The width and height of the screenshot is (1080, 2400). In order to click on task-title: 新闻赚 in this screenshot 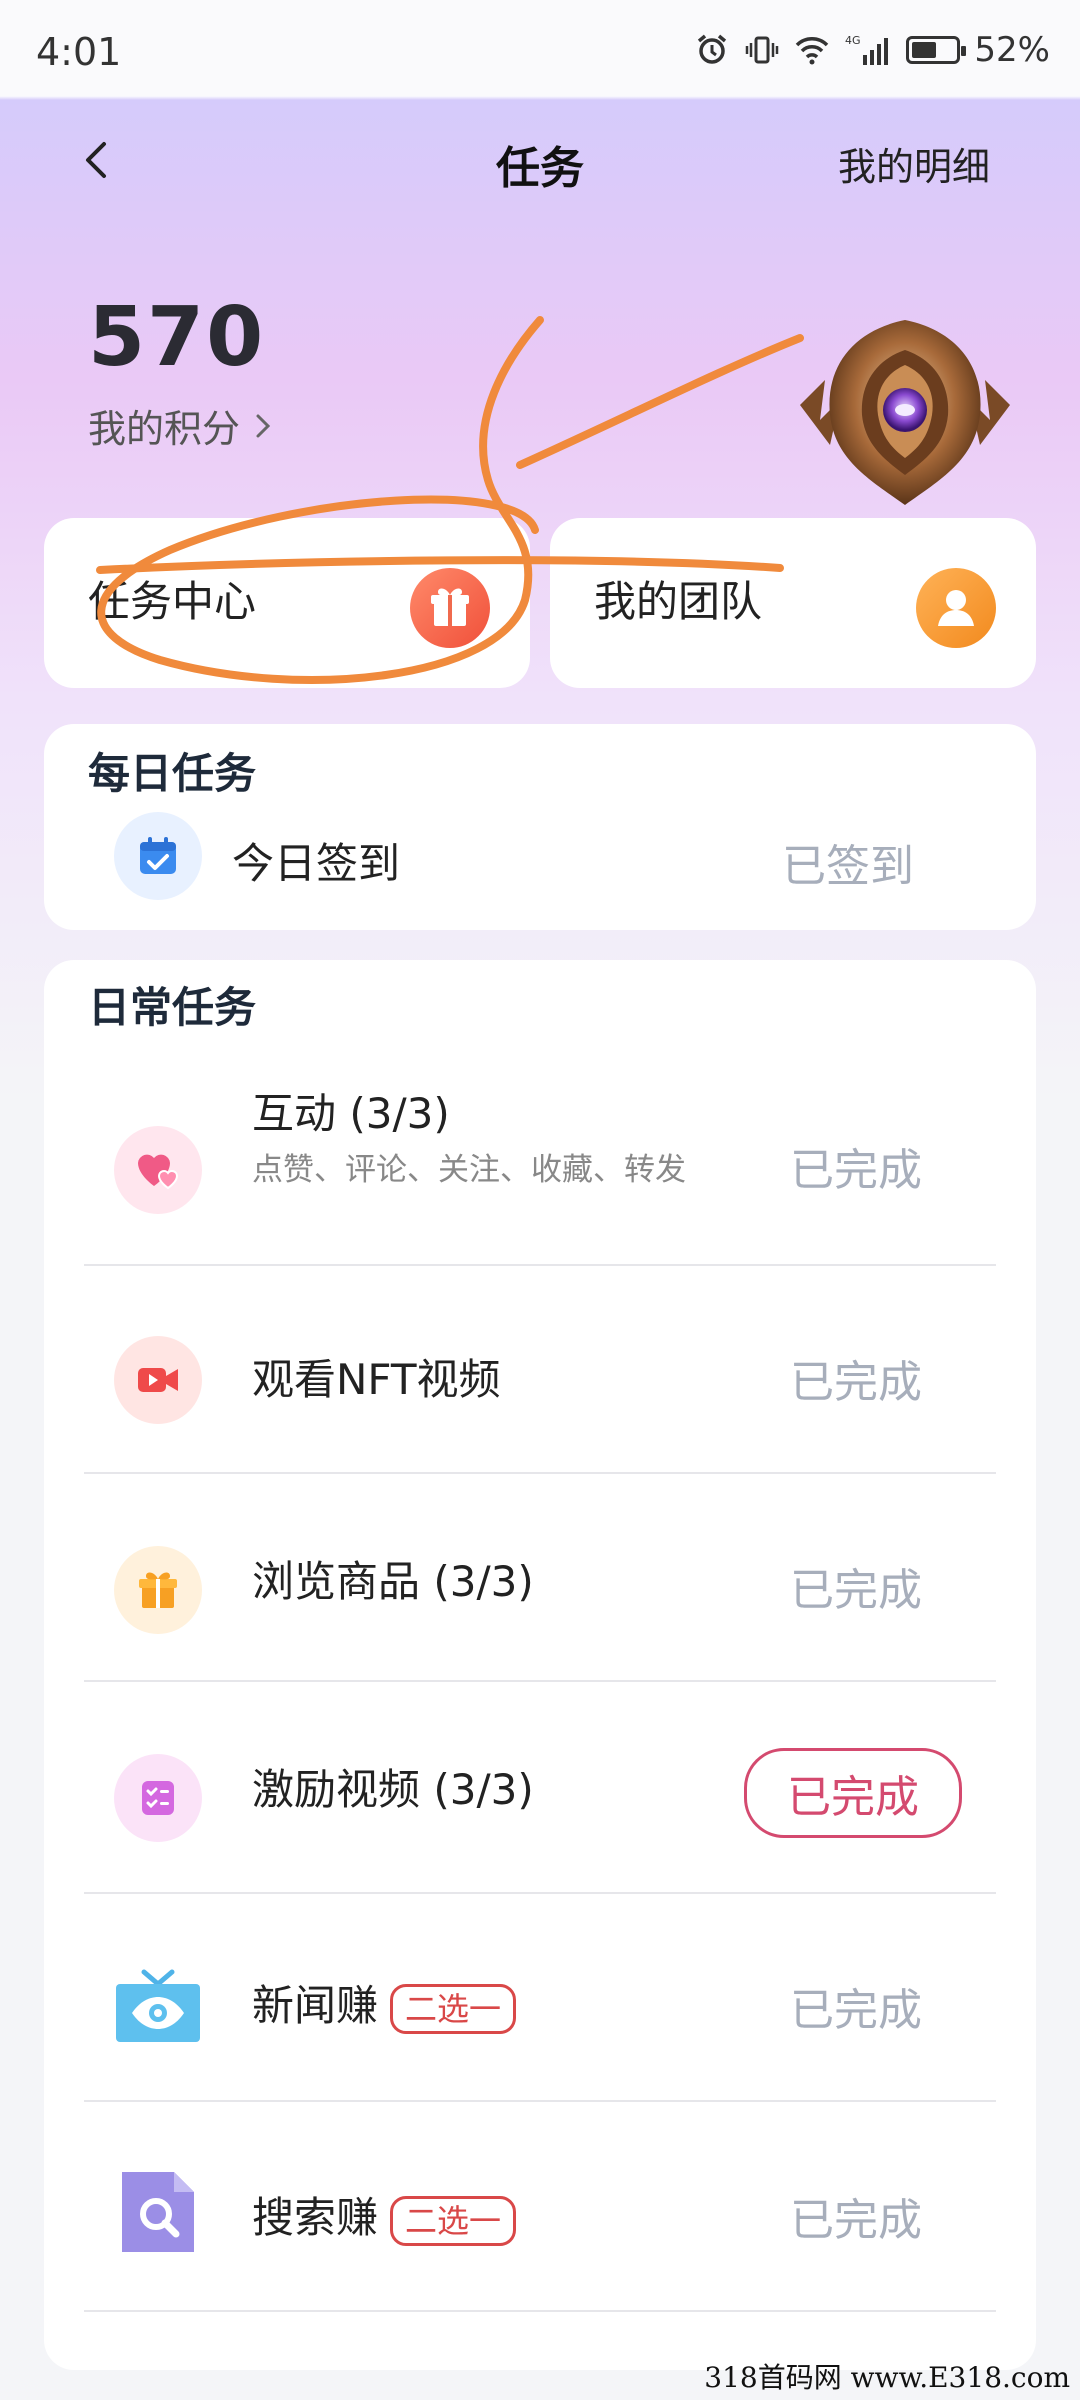, I will do `click(315, 2005)`.